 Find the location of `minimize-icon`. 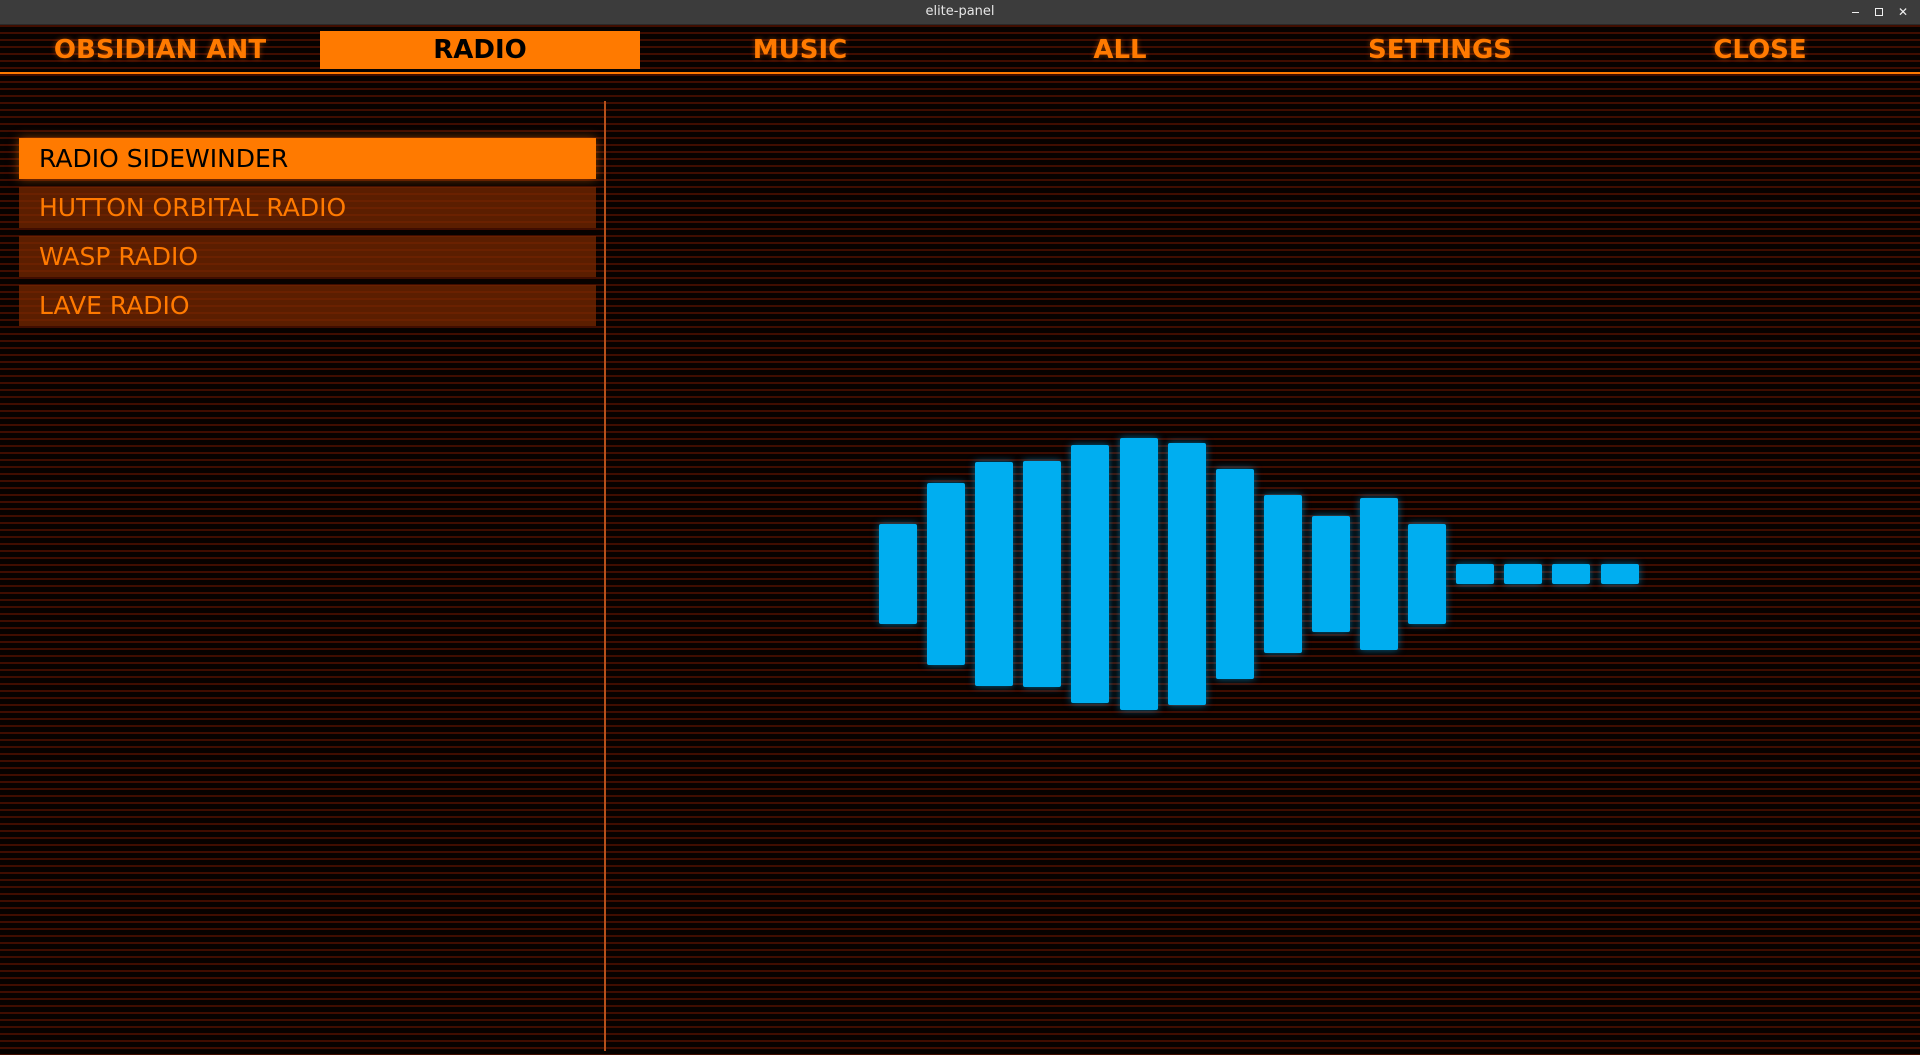

minimize-icon is located at coordinates (1855, 12).